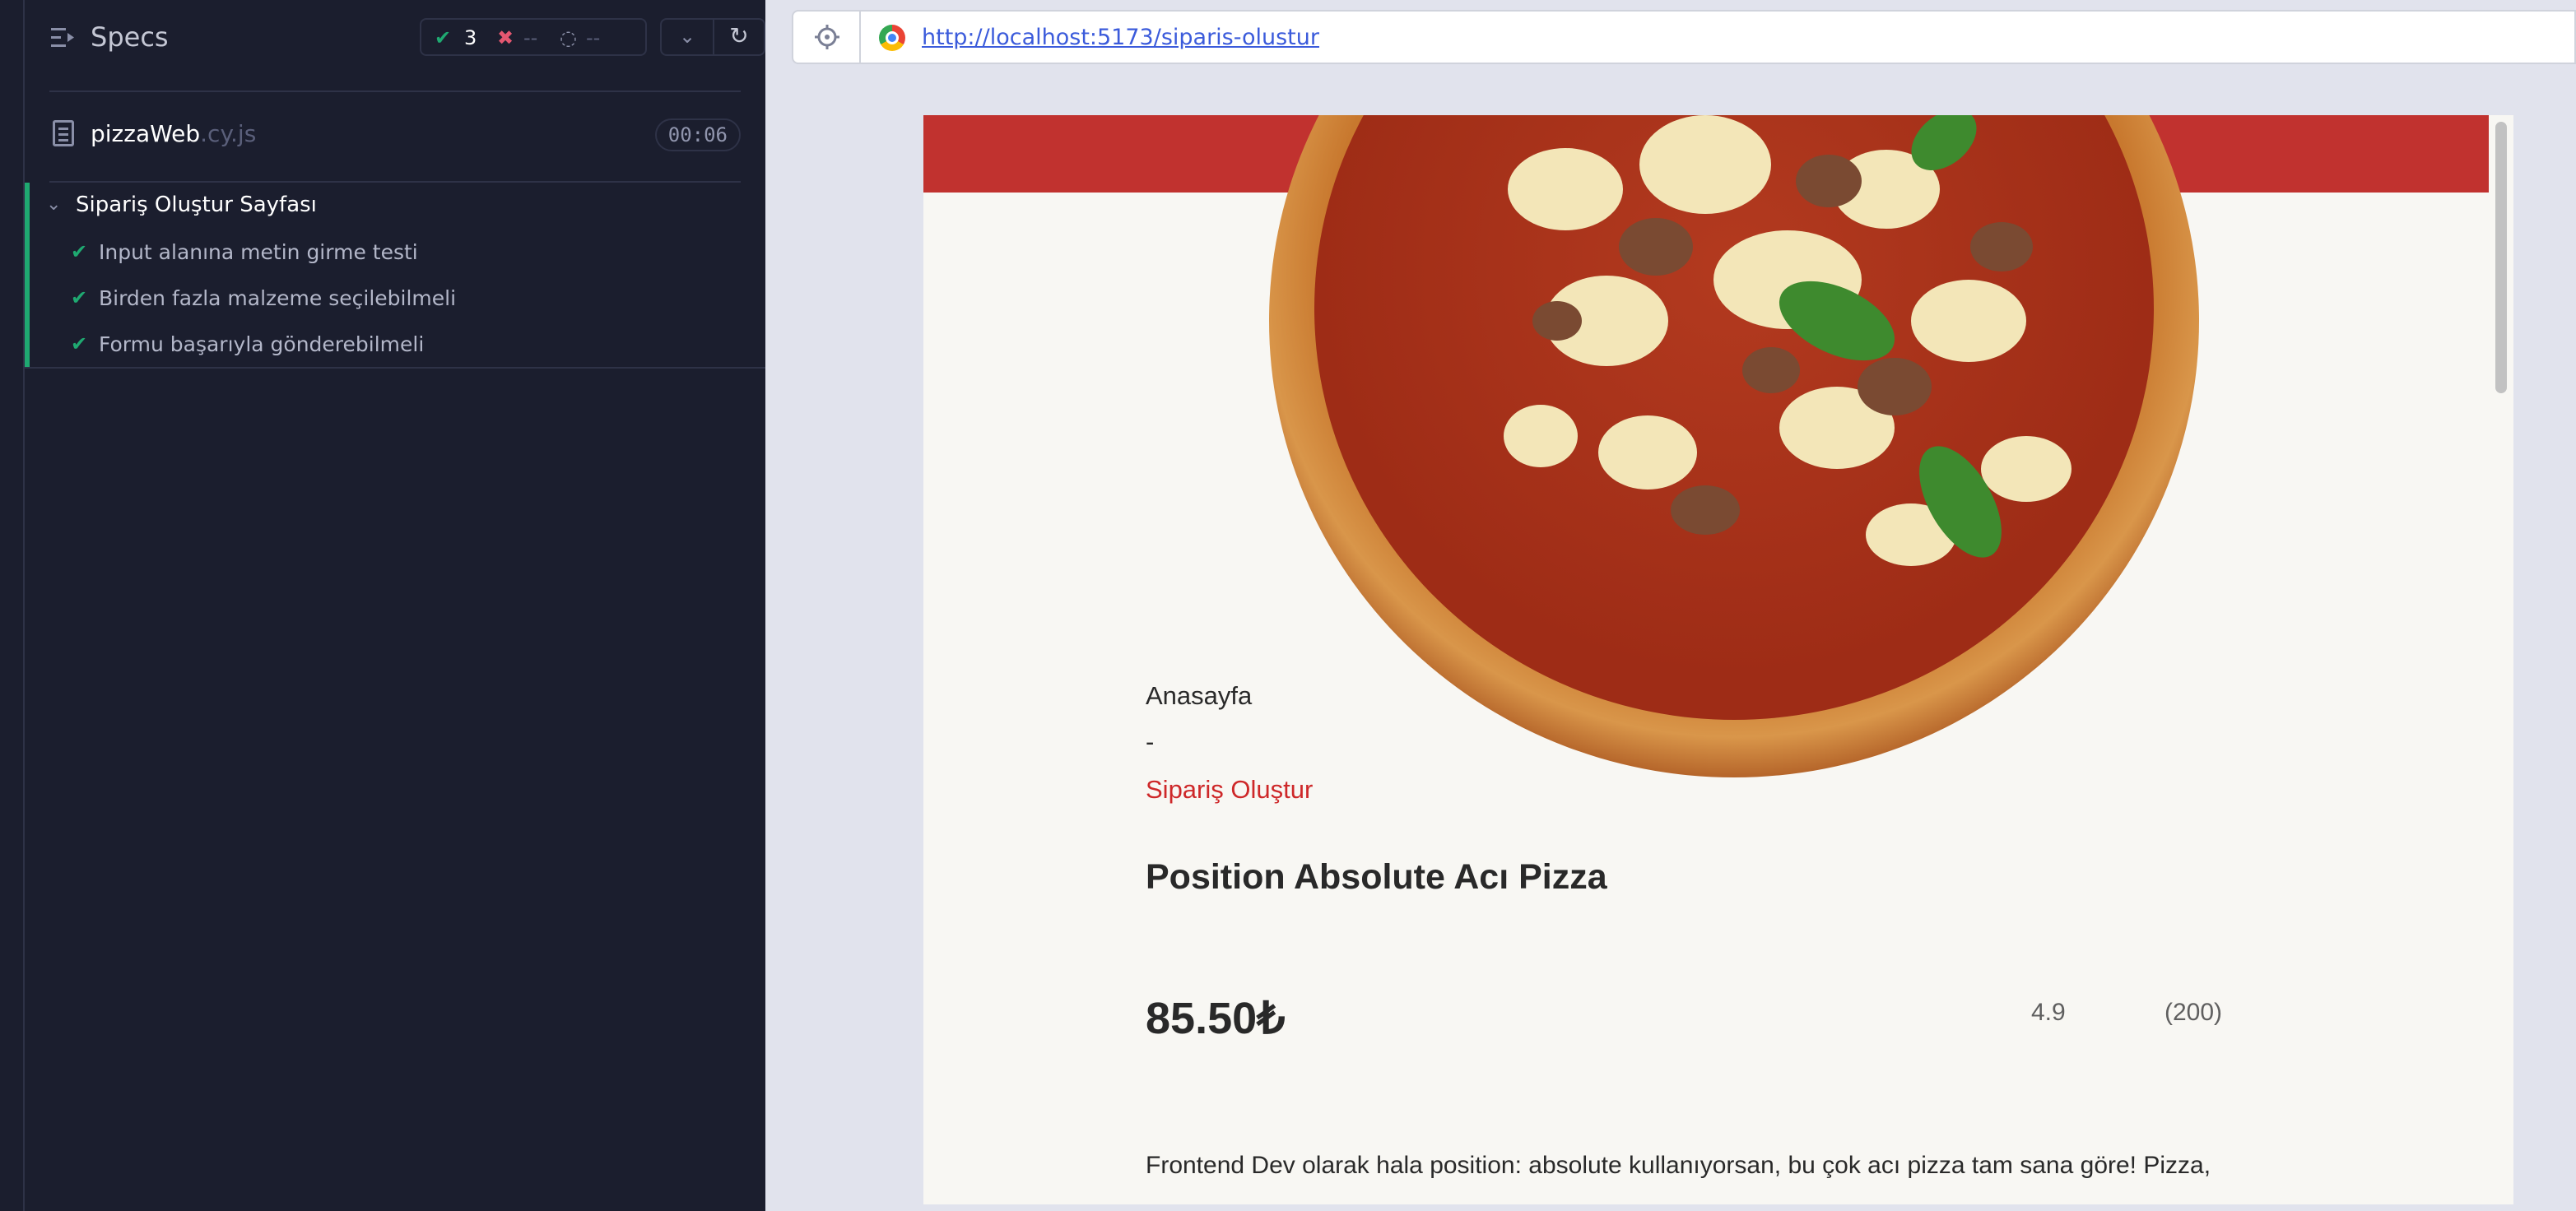 Image resolution: width=2576 pixels, height=1211 pixels. I want to click on test-label: Formu başarıyla gönderebilmeli, so click(262, 344).